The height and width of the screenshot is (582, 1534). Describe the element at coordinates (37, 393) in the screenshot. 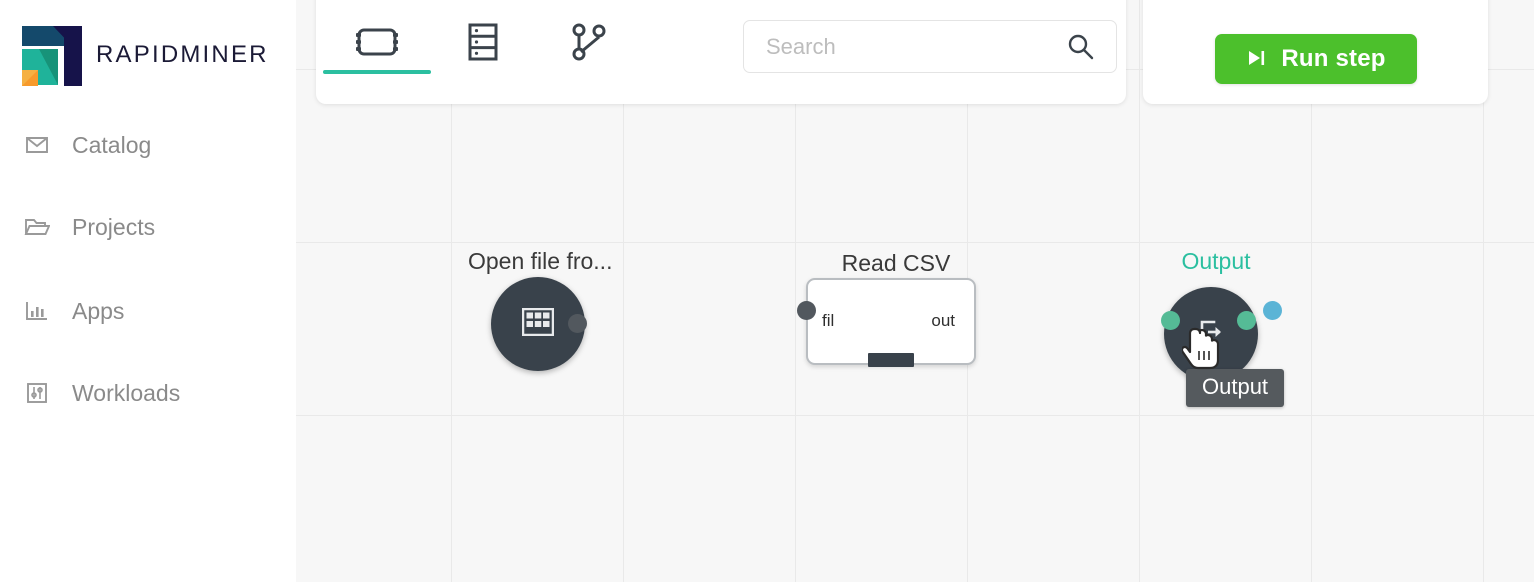

I see `sliders-icon` at that location.